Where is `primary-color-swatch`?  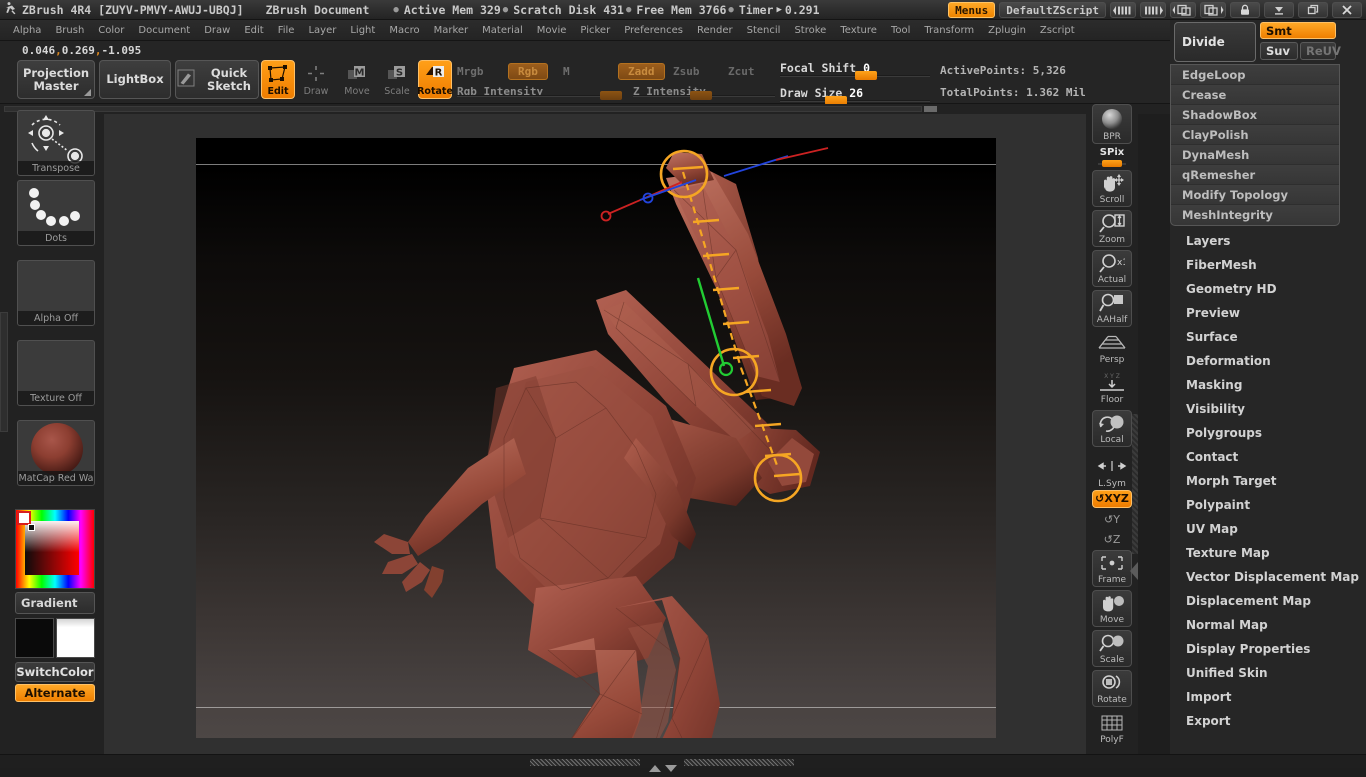
primary-color-swatch is located at coordinates (34, 638).